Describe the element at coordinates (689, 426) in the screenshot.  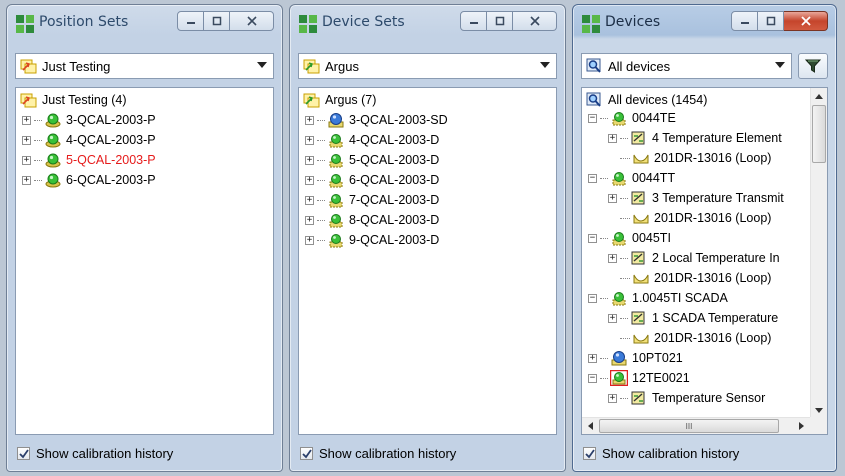
I see `scroll-thumb: III` at that location.